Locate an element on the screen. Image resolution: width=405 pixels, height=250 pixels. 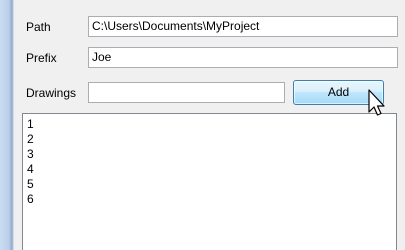
list-item: 2 is located at coordinates (211, 139).